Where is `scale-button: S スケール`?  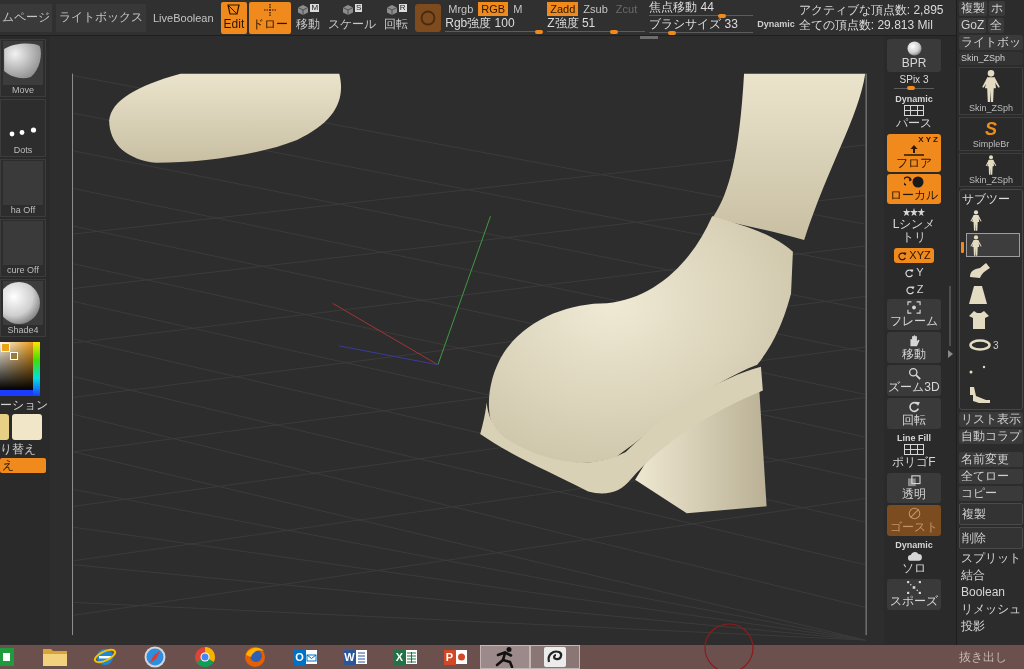 scale-button: S スケール is located at coordinates (352, 17).